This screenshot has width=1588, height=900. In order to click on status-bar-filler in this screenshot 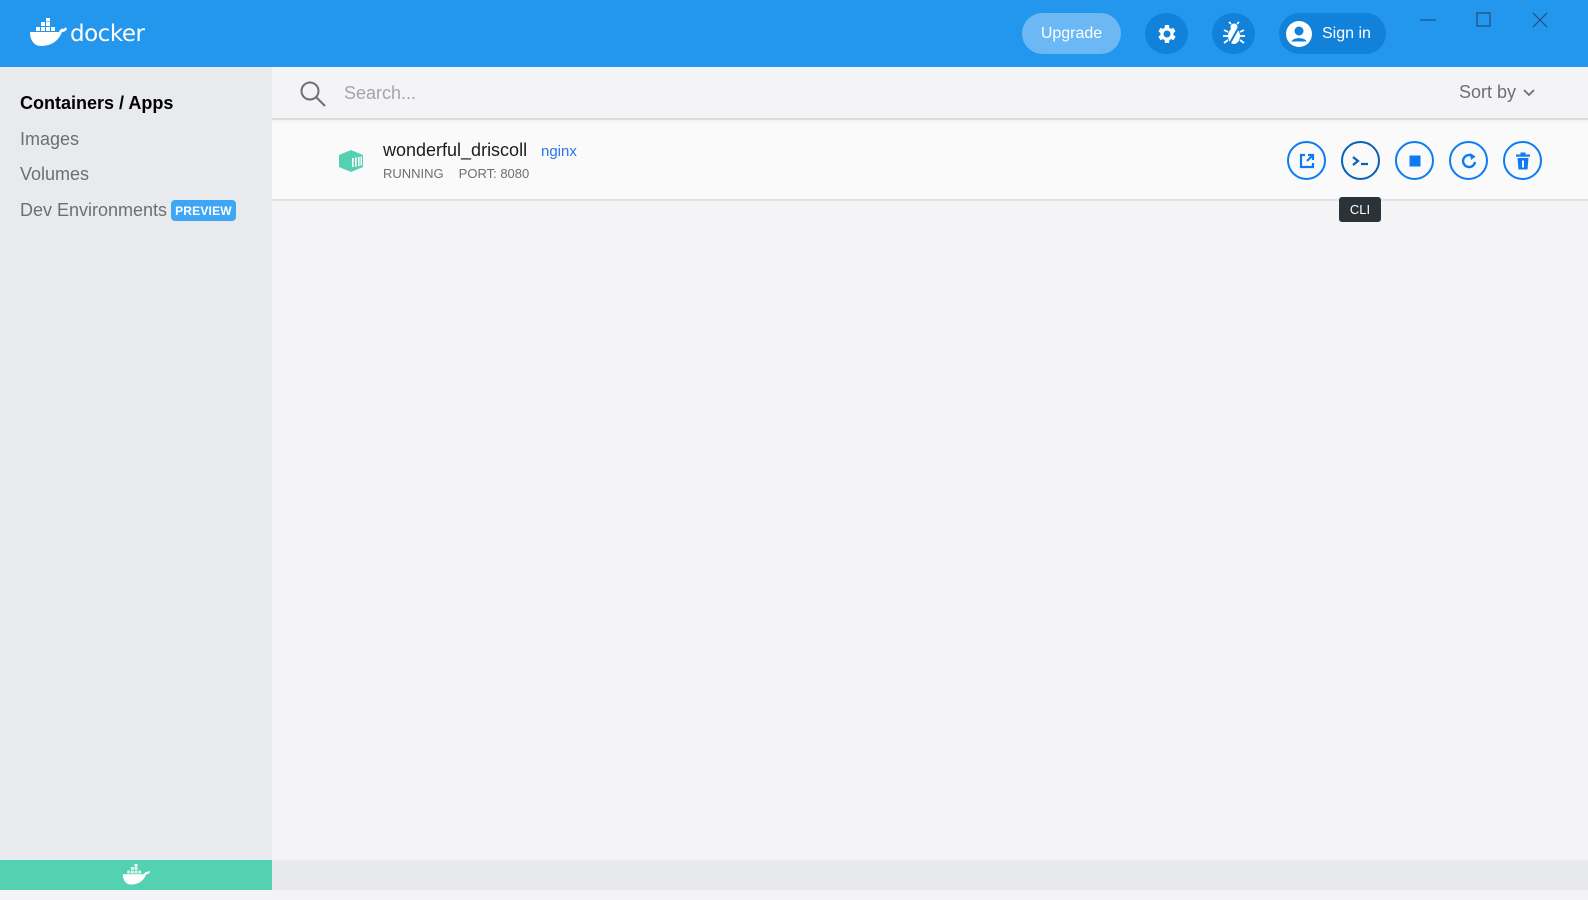, I will do `click(930, 875)`.